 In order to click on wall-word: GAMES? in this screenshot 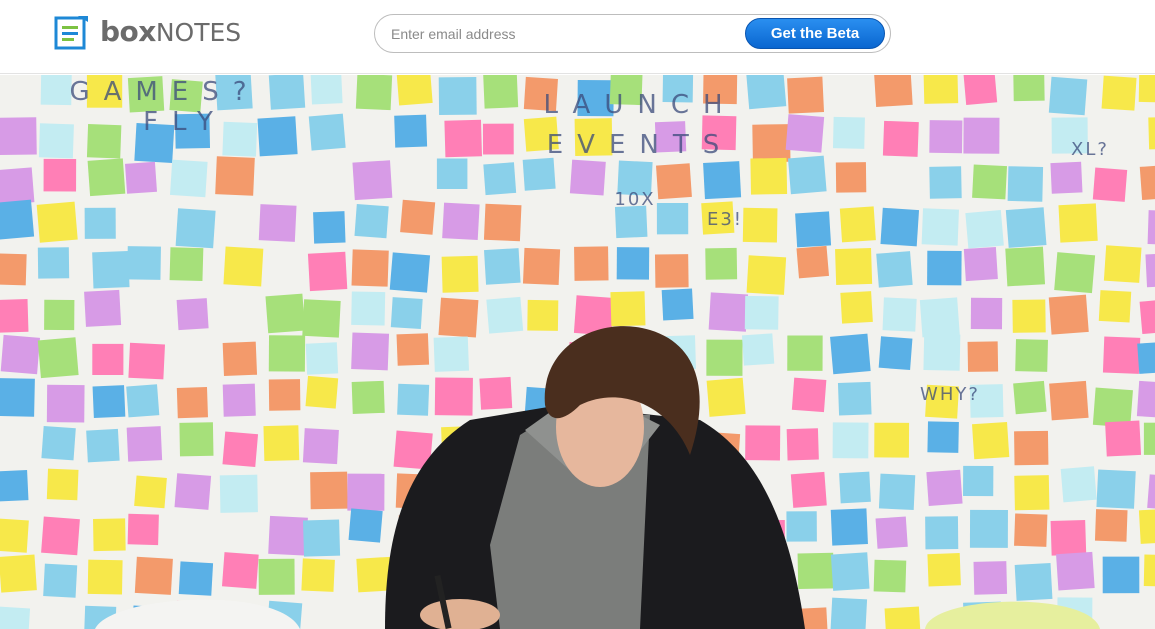, I will do `click(164, 92)`.